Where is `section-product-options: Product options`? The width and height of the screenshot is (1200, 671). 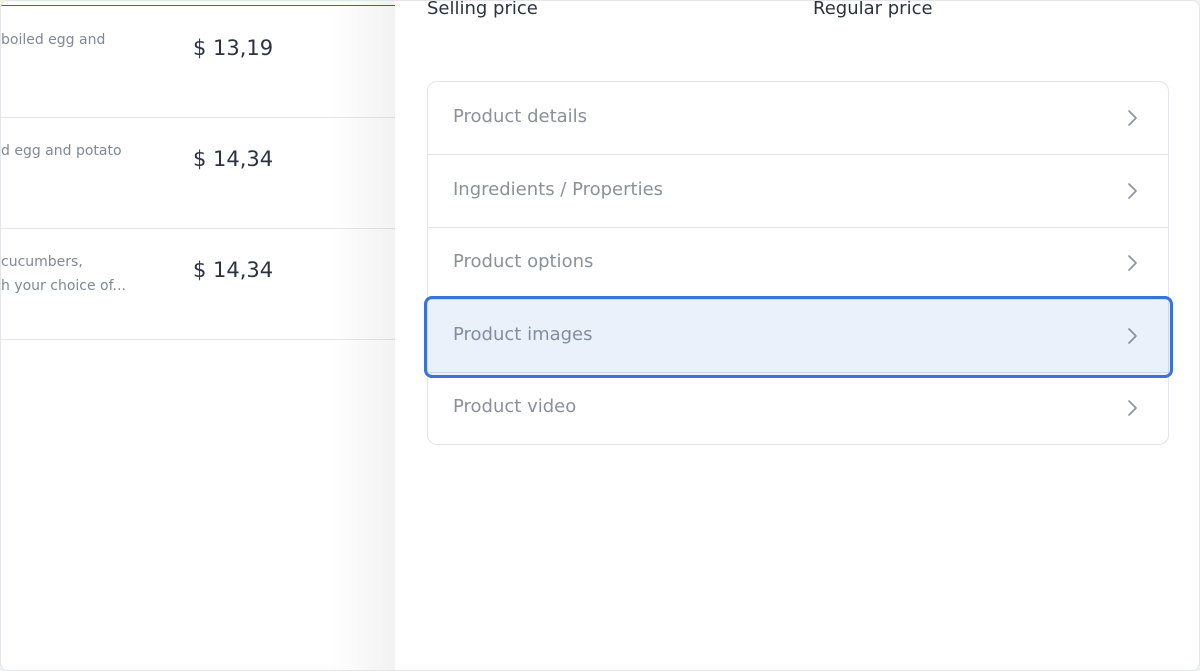
section-product-options: Product options is located at coordinates (798, 263).